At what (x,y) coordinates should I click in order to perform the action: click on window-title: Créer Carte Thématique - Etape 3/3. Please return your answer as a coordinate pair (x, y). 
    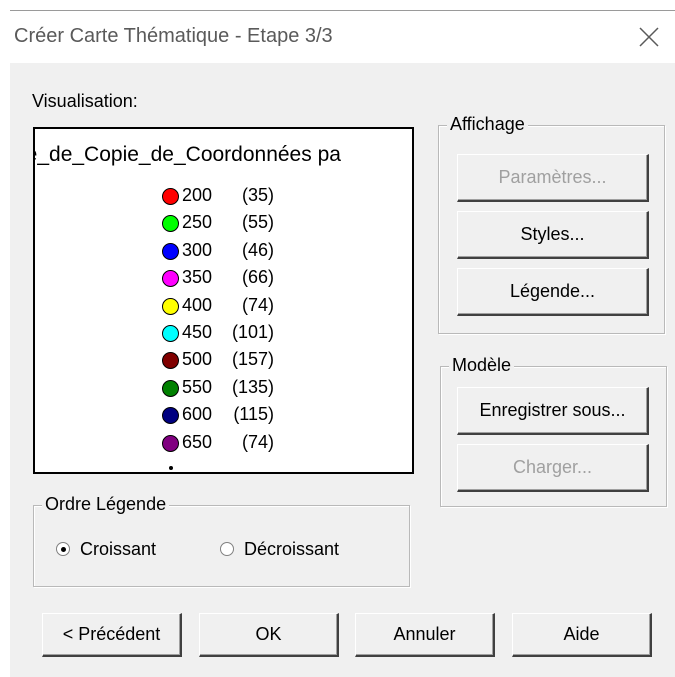
    Looking at the image, I should click on (173, 36).